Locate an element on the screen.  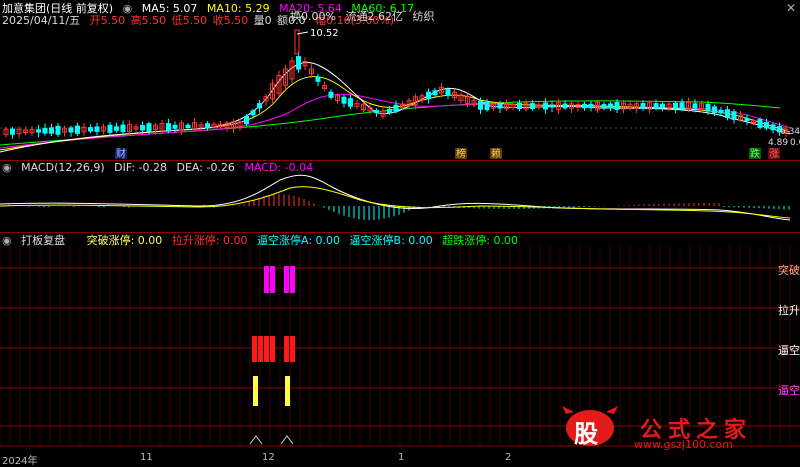
date-tick: 11 is located at coordinates (146, 457).